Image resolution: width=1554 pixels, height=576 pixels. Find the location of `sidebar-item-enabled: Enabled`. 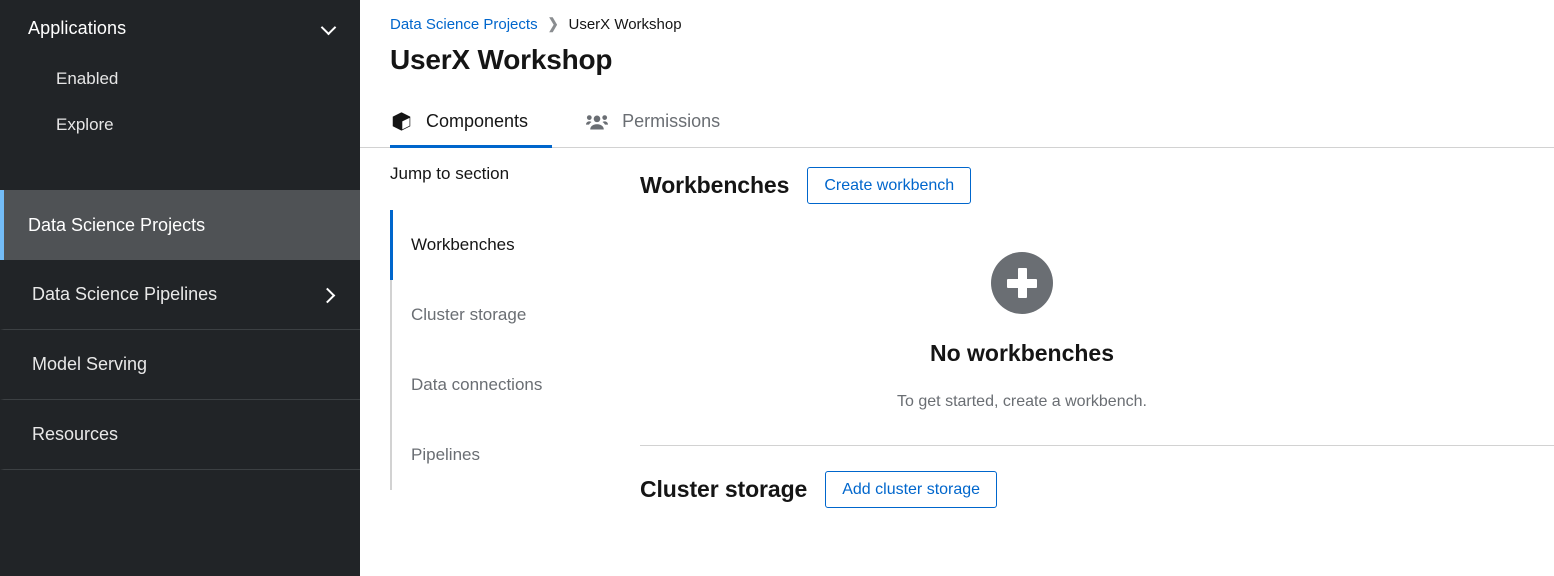

sidebar-item-enabled: Enabled is located at coordinates (180, 79).